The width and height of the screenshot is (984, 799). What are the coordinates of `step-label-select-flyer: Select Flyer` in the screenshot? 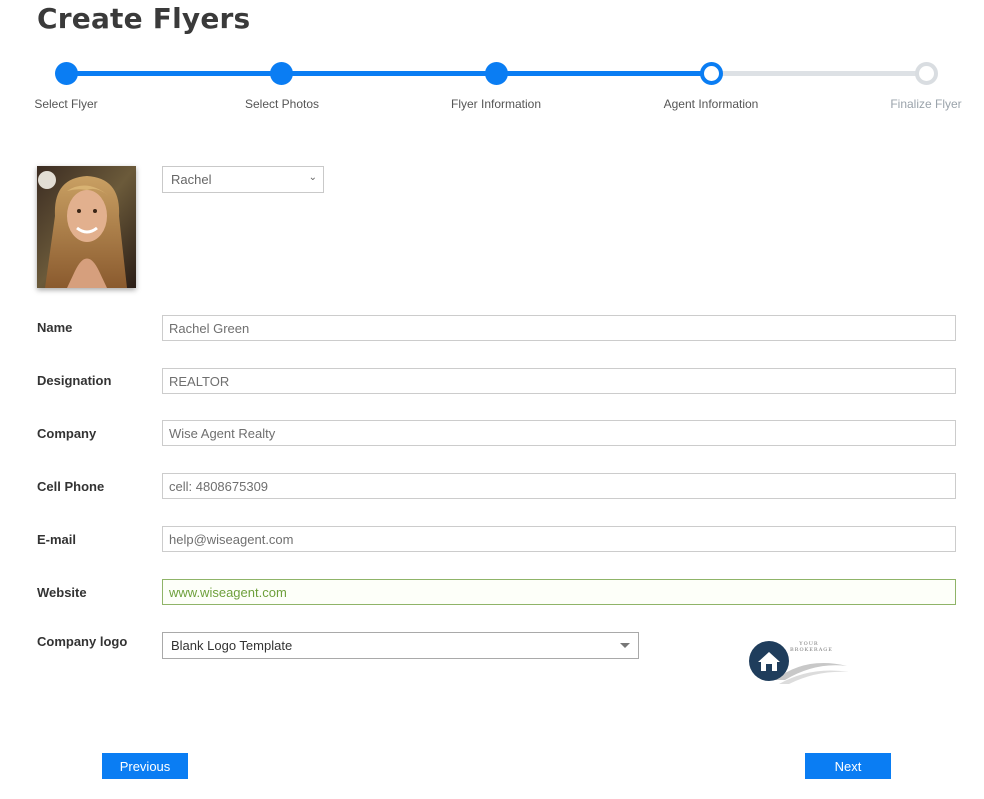 It's located at (66, 104).